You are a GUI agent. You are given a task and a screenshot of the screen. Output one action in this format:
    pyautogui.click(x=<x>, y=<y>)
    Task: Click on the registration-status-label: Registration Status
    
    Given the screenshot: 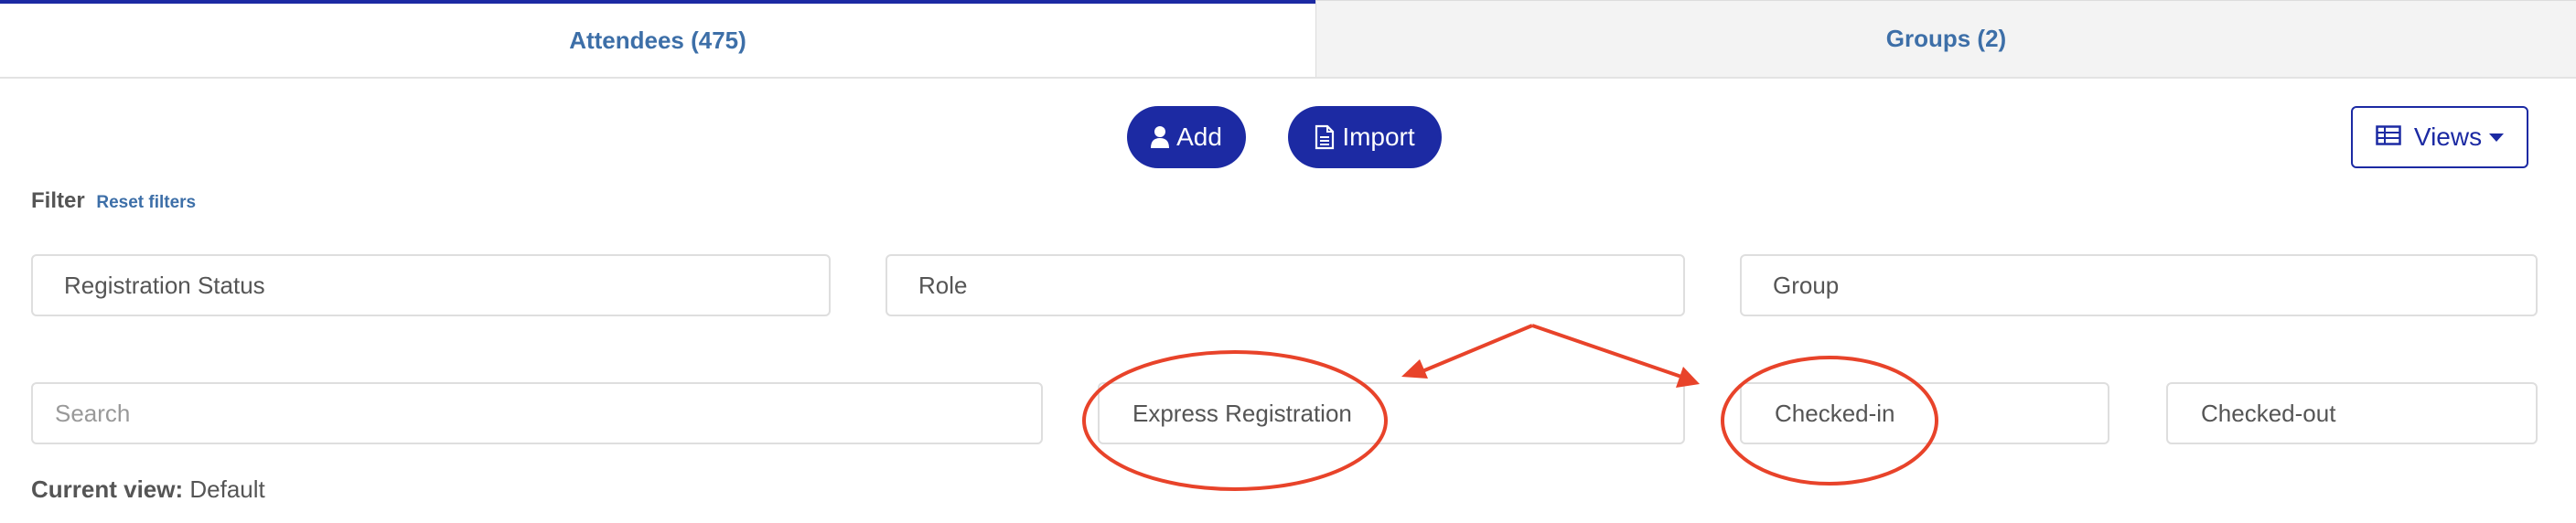 What is the action you would take?
    pyautogui.click(x=164, y=285)
    